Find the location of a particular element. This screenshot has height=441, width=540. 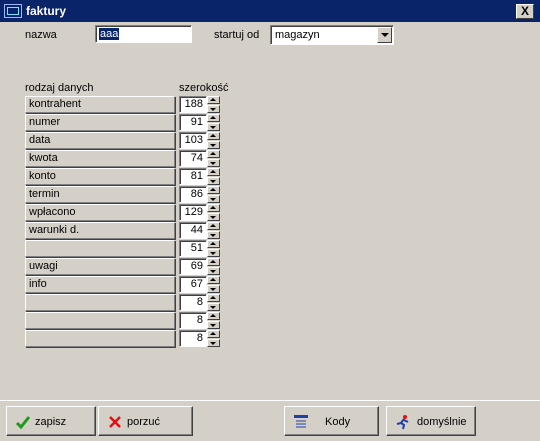

width-input: 81 is located at coordinates (193, 176).